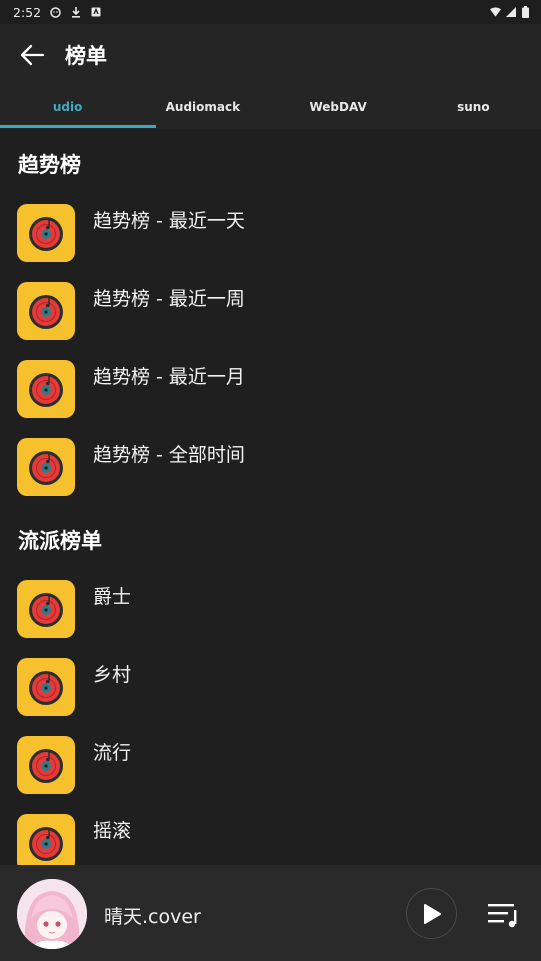  What do you see at coordinates (52, 914) in the screenshot?
I see `album-cover` at bounding box center [52, 914].